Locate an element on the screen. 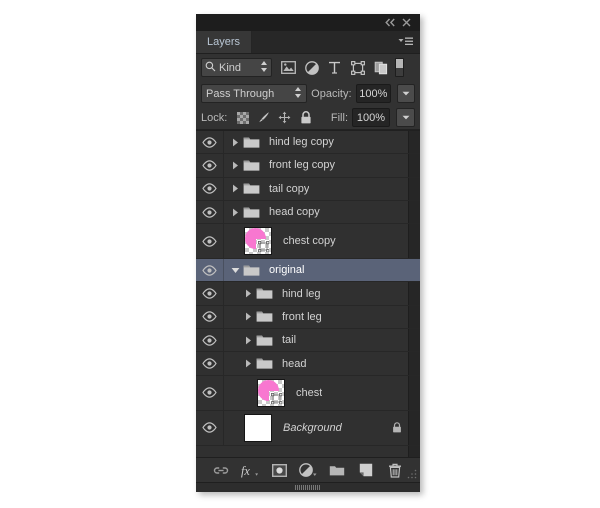 Image resolution: width=600 pixels, height=508 pixels. tab-layers-label: Layers is located at coordinates (224, 42).